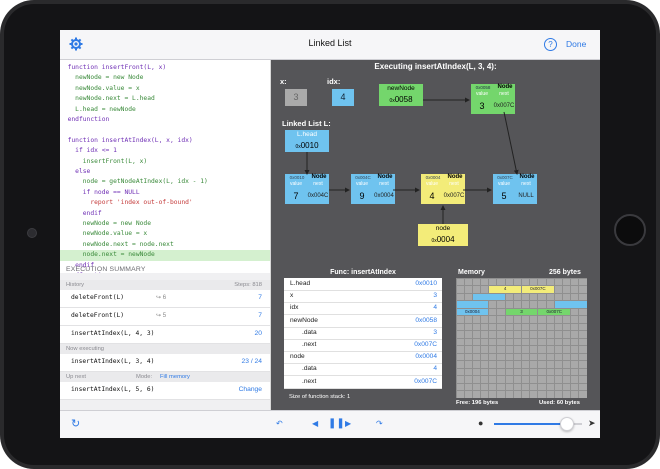 This screenshot has height=469, width=660. Describe the element at coordinates (85, 119) in the screenshot. I see `code-line: endfunction` at that location.